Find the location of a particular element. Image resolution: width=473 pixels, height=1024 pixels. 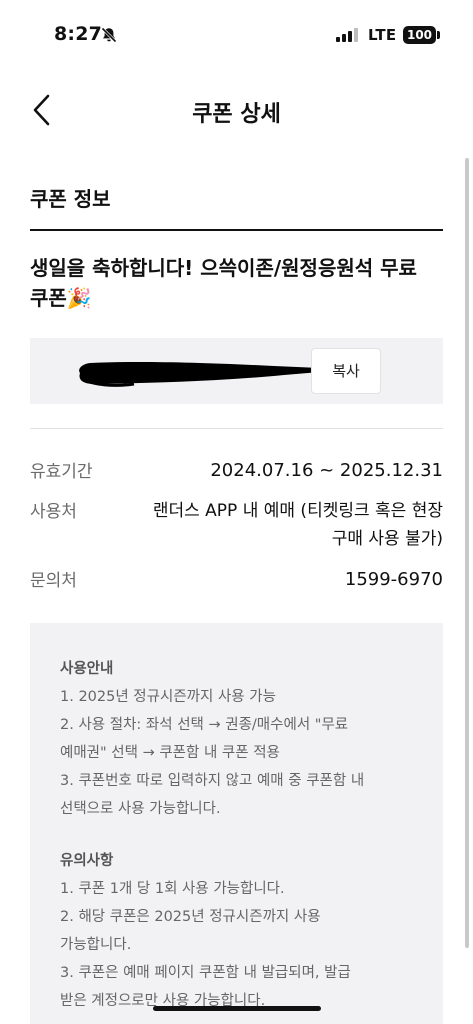

caution-line: 가능합니다. is located at coordinates (96, 945).